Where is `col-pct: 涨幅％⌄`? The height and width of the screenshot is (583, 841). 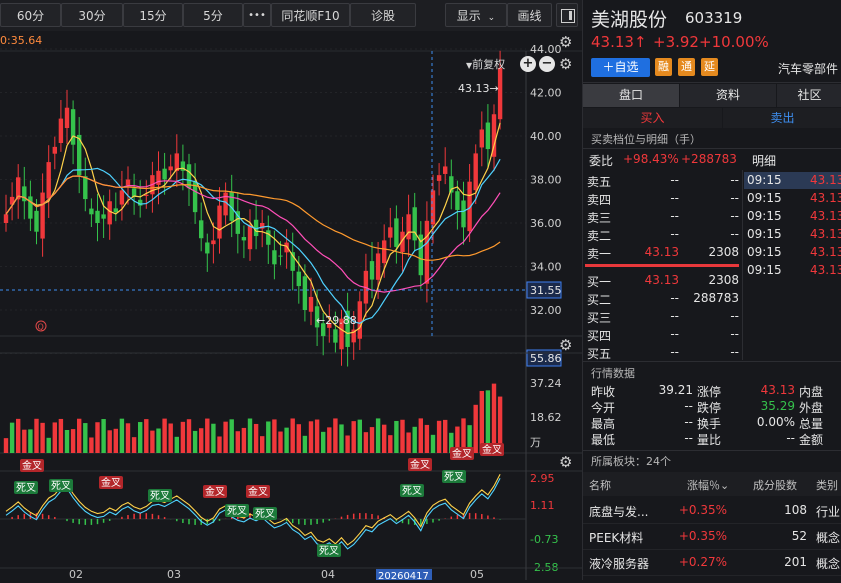 col-pct: 涨幅％⌄ is located at coordinates (708, 485).